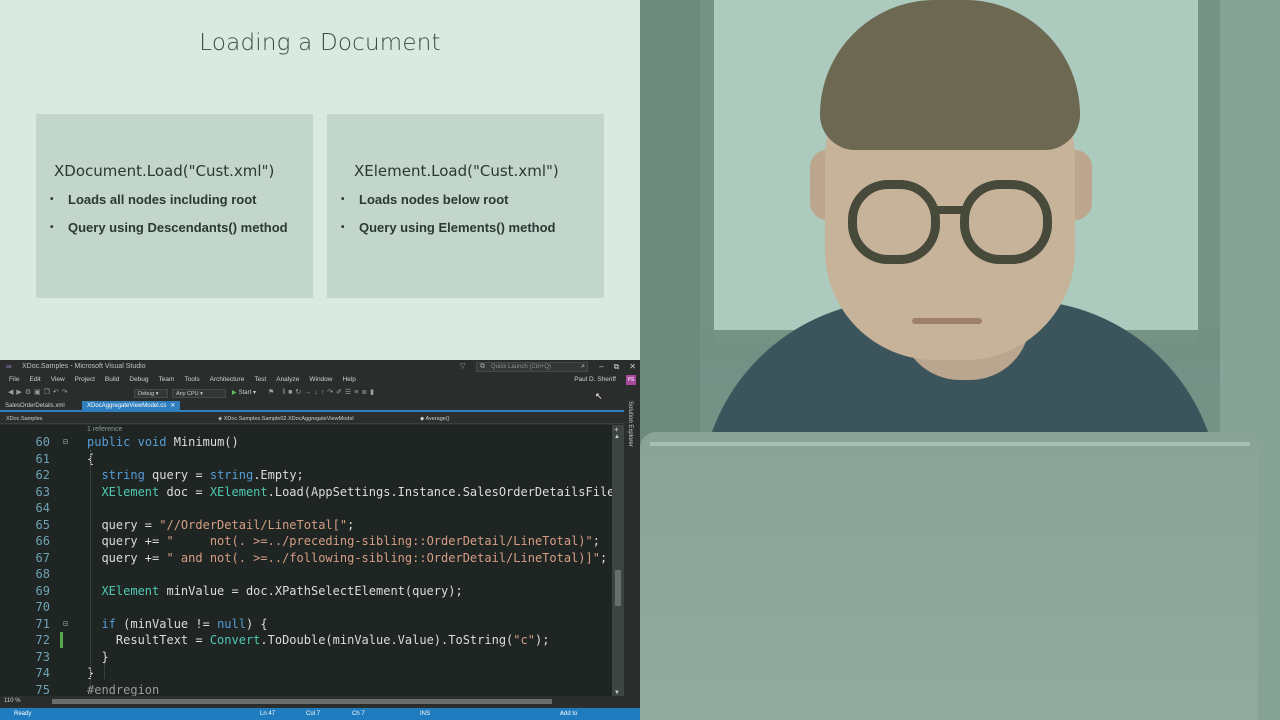 Image resolution: width=1280 pixels, height=720 pixels. I want to click on code-line: 74}, so click(306, 673).